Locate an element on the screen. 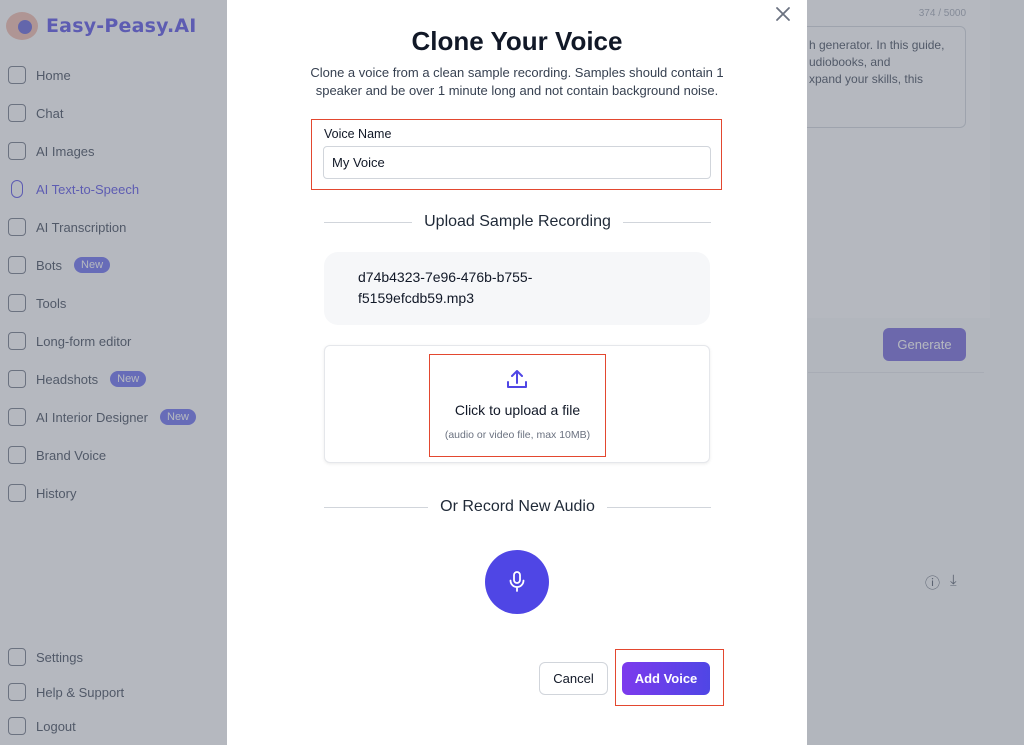 The height and width of the screenshot is (745, 1024). upload-icon is located at coordinates (517, 379).